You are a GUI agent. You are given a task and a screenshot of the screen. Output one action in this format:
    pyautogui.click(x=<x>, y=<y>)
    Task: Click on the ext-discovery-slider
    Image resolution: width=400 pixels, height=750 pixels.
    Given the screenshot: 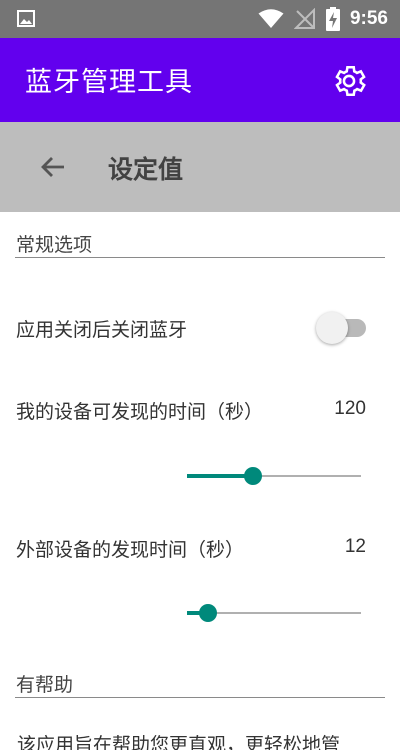 What is the action you would take?
    pyautogui.click(x=274, y=613)
    